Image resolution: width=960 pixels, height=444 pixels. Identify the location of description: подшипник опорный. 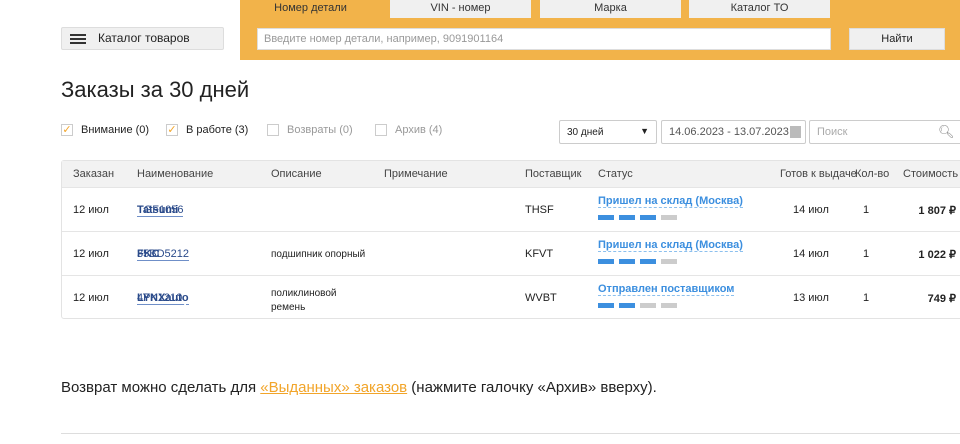
(318, 254).